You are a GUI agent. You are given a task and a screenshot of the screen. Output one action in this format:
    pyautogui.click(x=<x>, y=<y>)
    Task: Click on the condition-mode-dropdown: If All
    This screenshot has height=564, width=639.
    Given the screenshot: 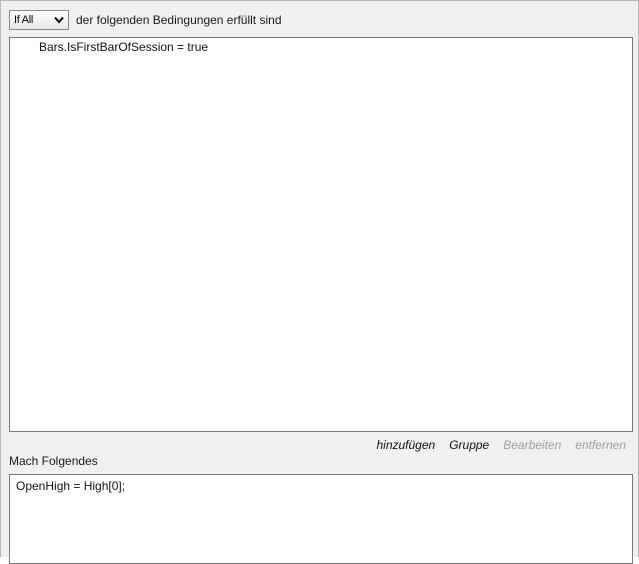 What is the action you would take?
    pyautogui.click(x=39, y=20)
    